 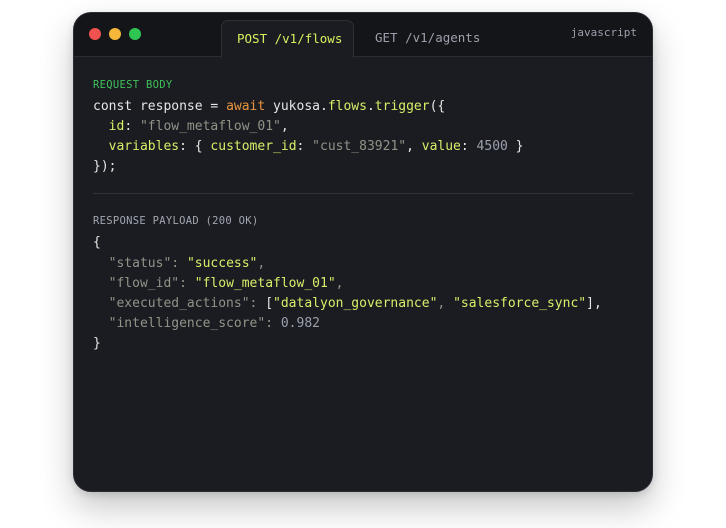 I want to click on close-window-button, so click(x=95, y=34).